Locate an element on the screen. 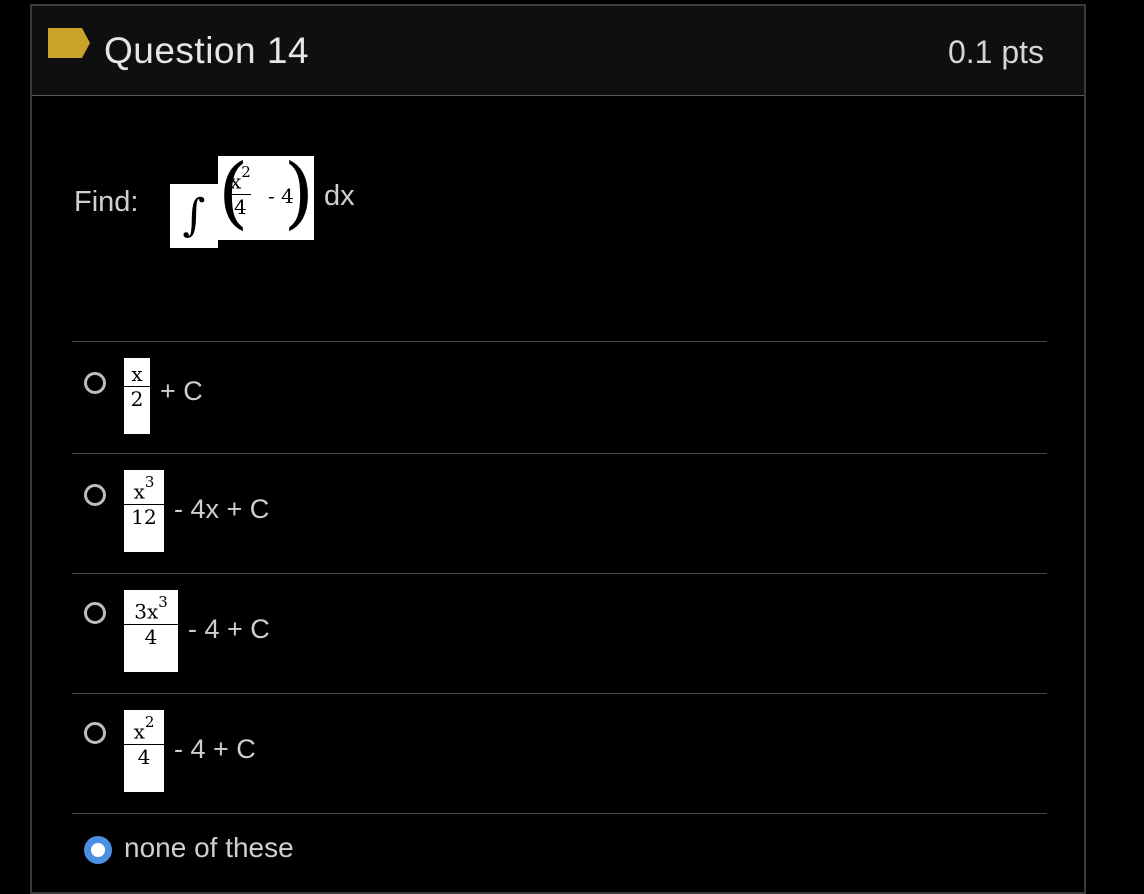 The image size is (1144, 894). integrand-num-exp: 2 is located at coordinates (246, 172).